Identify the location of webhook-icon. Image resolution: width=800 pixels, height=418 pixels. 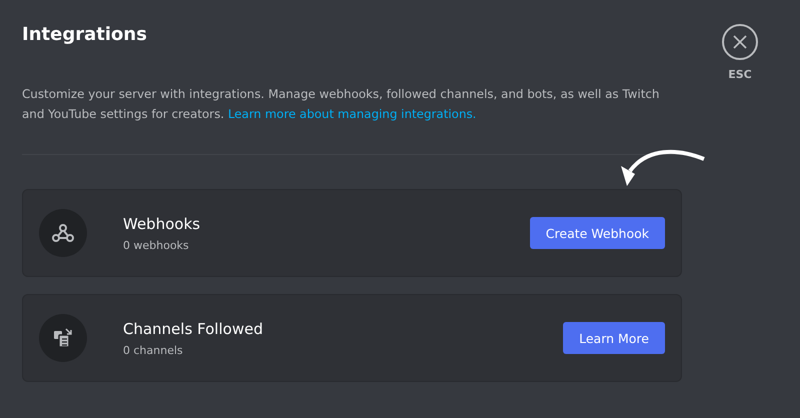
(63, 233).